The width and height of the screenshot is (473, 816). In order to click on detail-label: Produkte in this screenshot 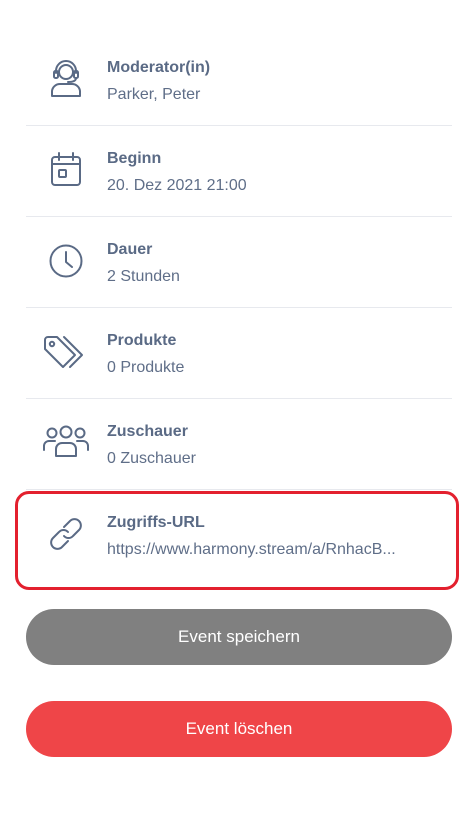, I will do `click(142, 340)`.